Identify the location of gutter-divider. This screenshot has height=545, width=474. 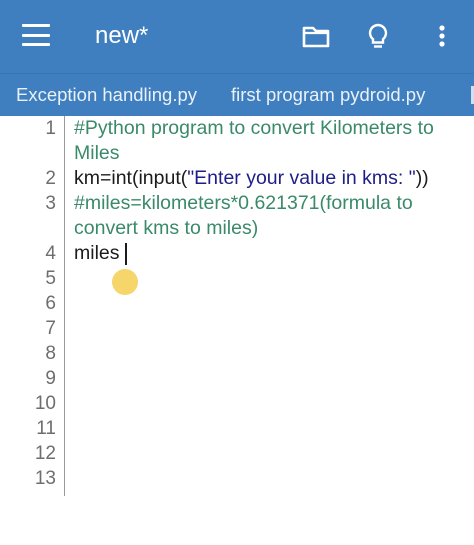
(64, 306).